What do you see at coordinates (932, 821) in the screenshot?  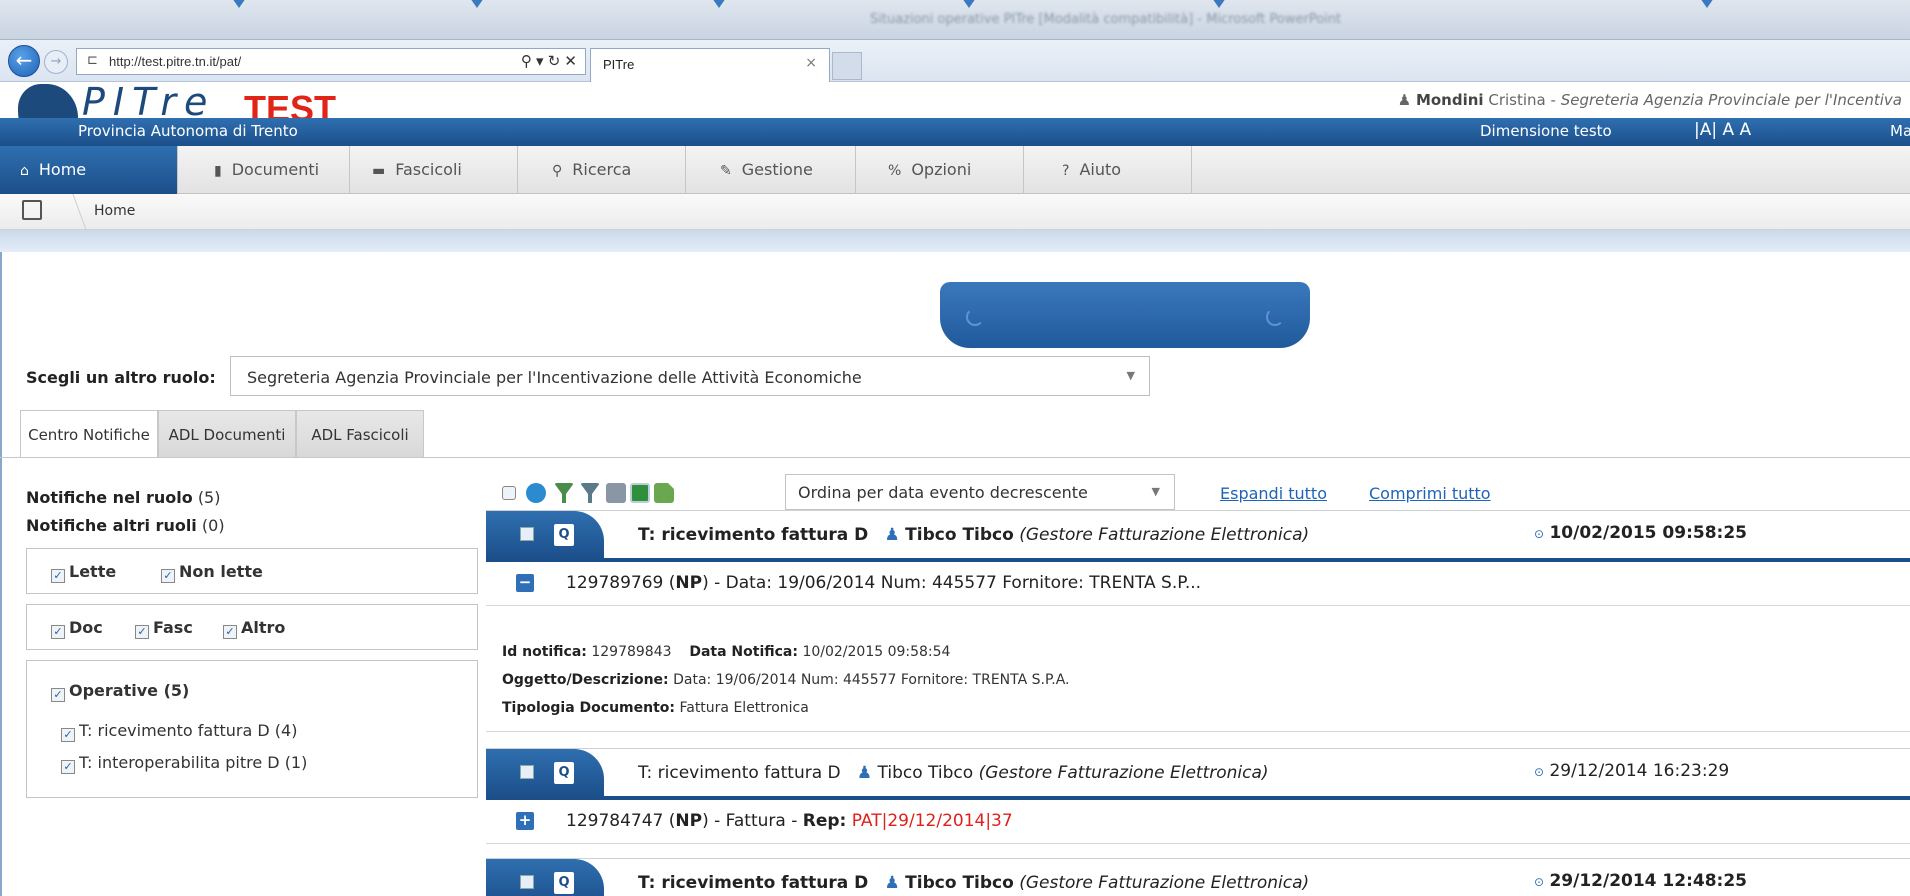 I see `rep-value: PAT|29/12/2014|37` at bounding box center [932, 821].